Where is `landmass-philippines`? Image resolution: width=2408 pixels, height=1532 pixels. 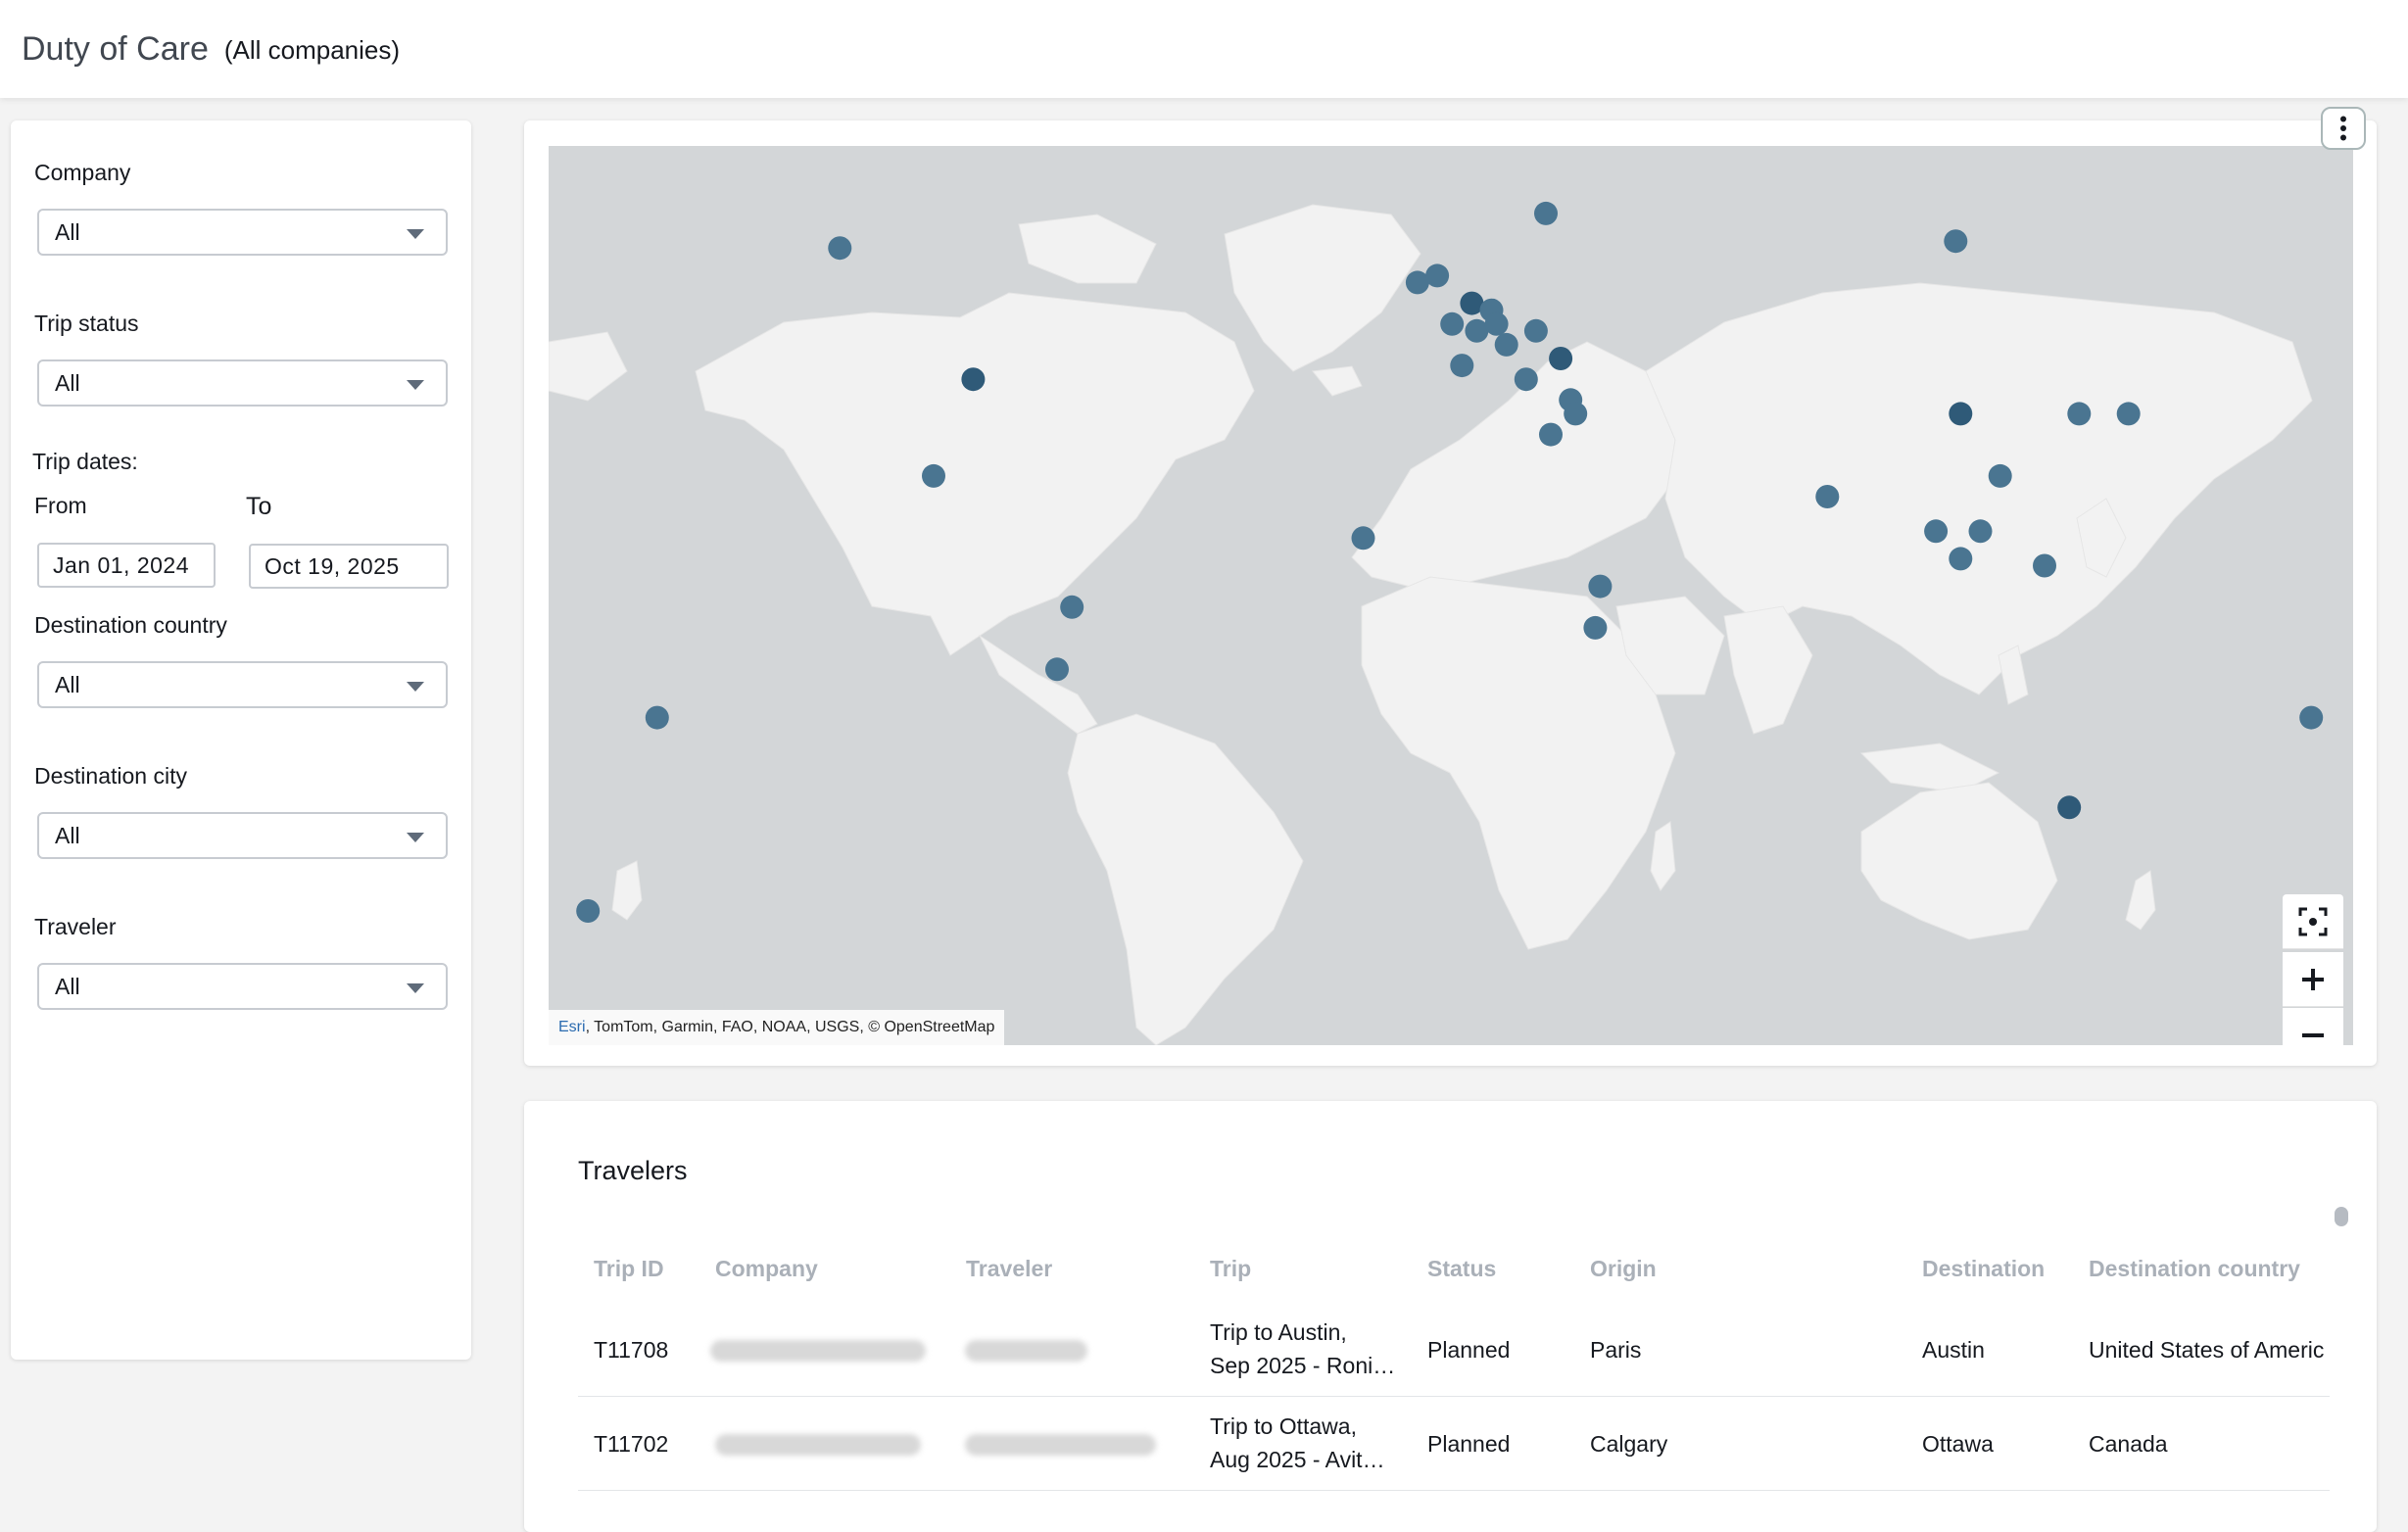
landmass-philippines is located at coordinates (2013, 675).